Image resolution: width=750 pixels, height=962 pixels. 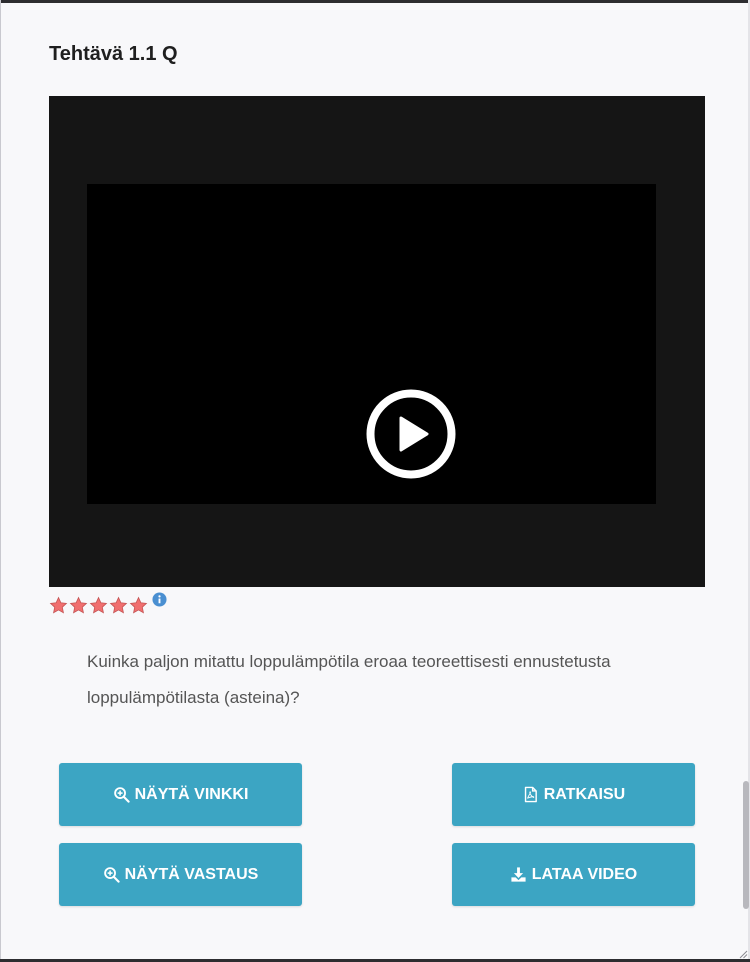 I want to click on download-video-button: LATAA VIDEO, so click(x=573, y=874).